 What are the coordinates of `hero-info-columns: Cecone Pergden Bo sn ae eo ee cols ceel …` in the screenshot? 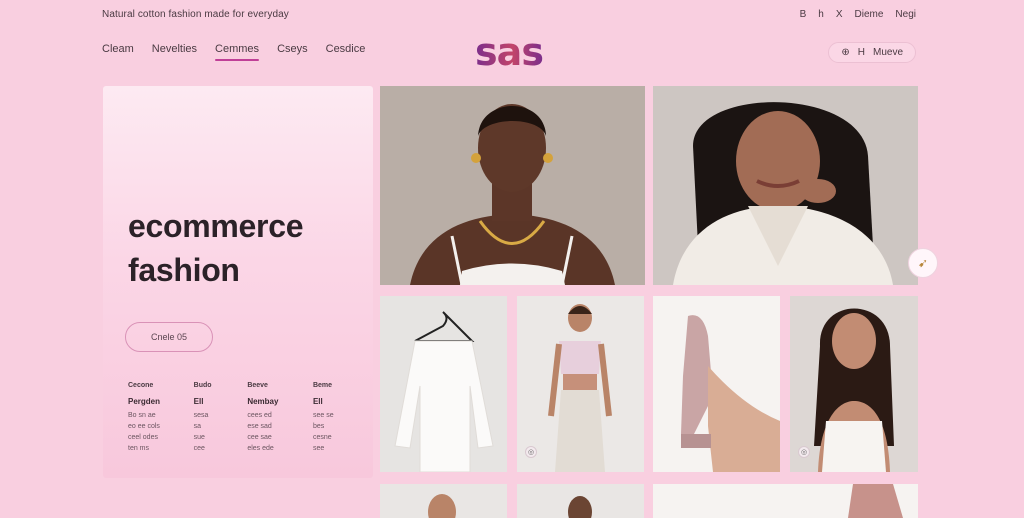 It's located at (240, 417).